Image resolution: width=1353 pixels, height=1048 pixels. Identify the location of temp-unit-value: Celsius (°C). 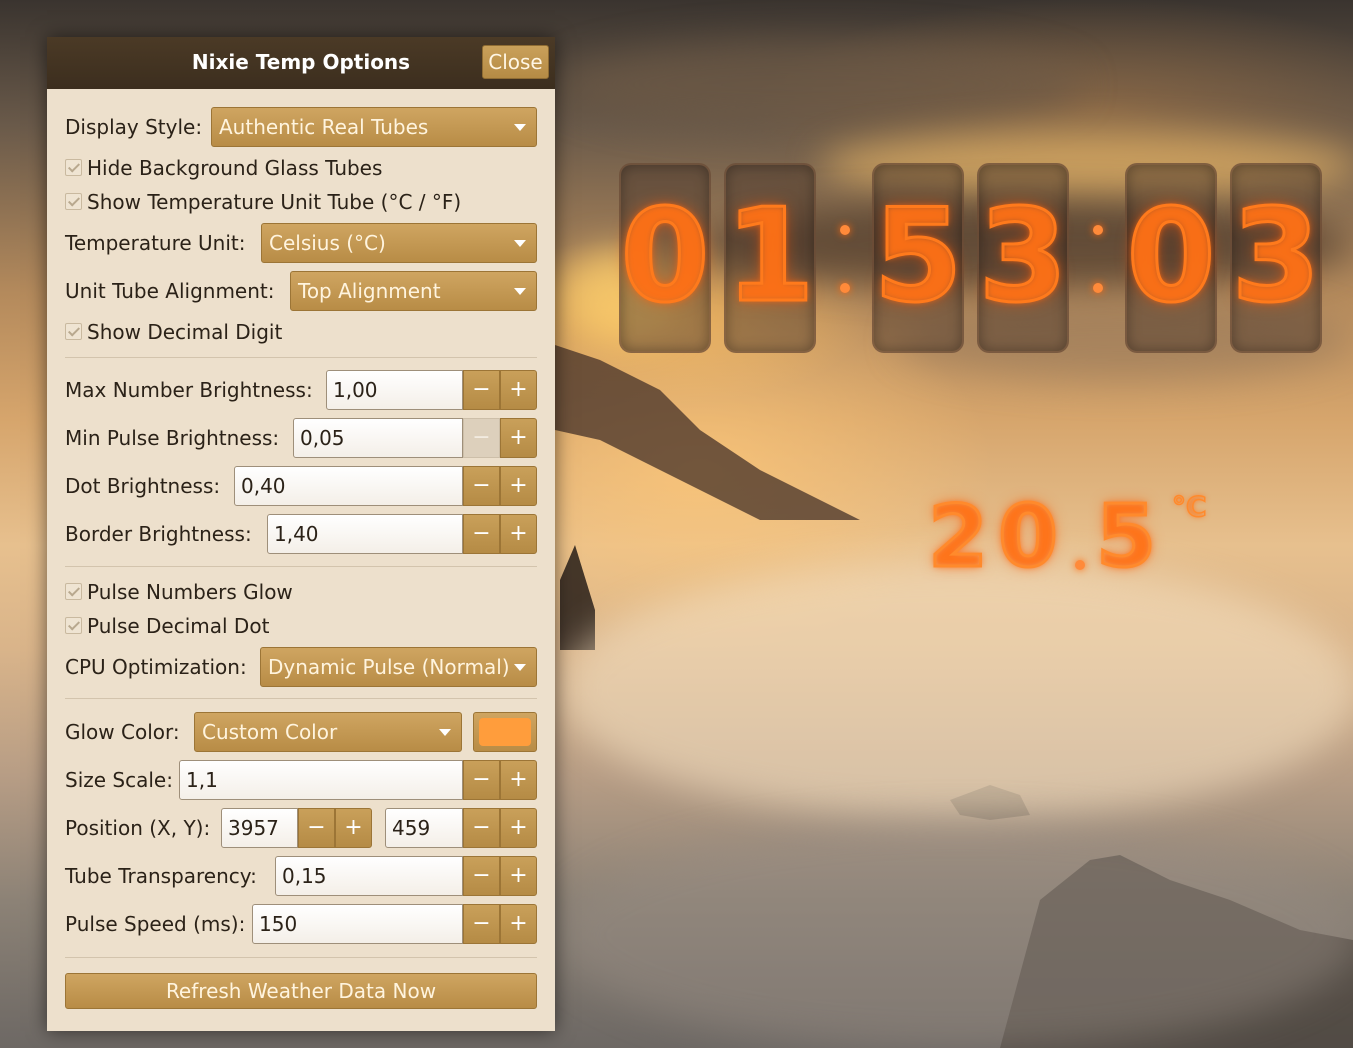
(327, 243).